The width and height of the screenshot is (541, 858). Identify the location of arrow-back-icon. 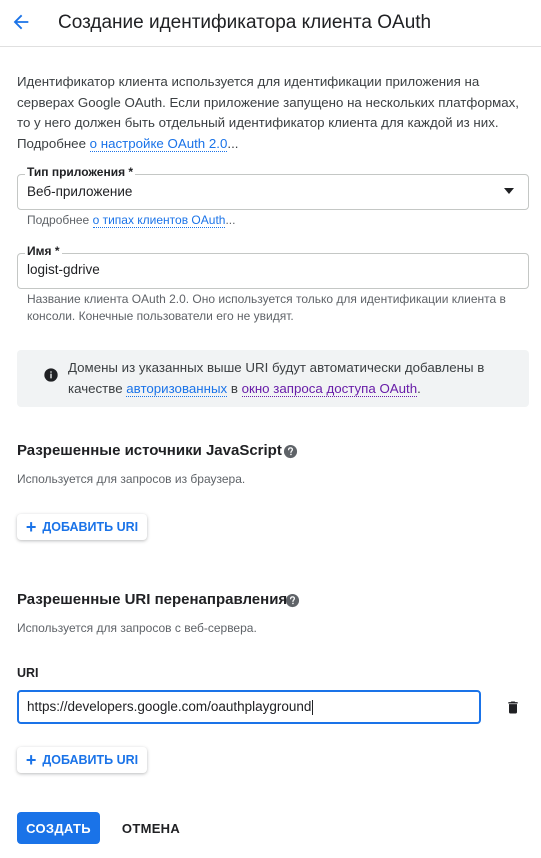
(21, 22).